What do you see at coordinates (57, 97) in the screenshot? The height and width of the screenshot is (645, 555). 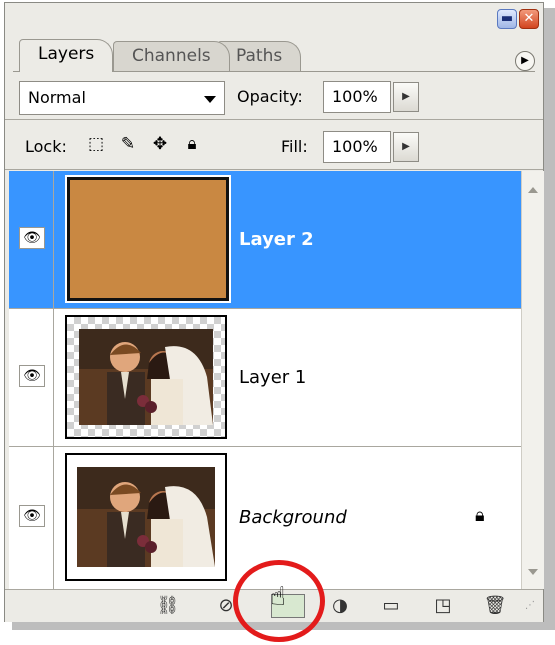 I see `blend-mode-value: Normal` at bounding box center [57, 97].